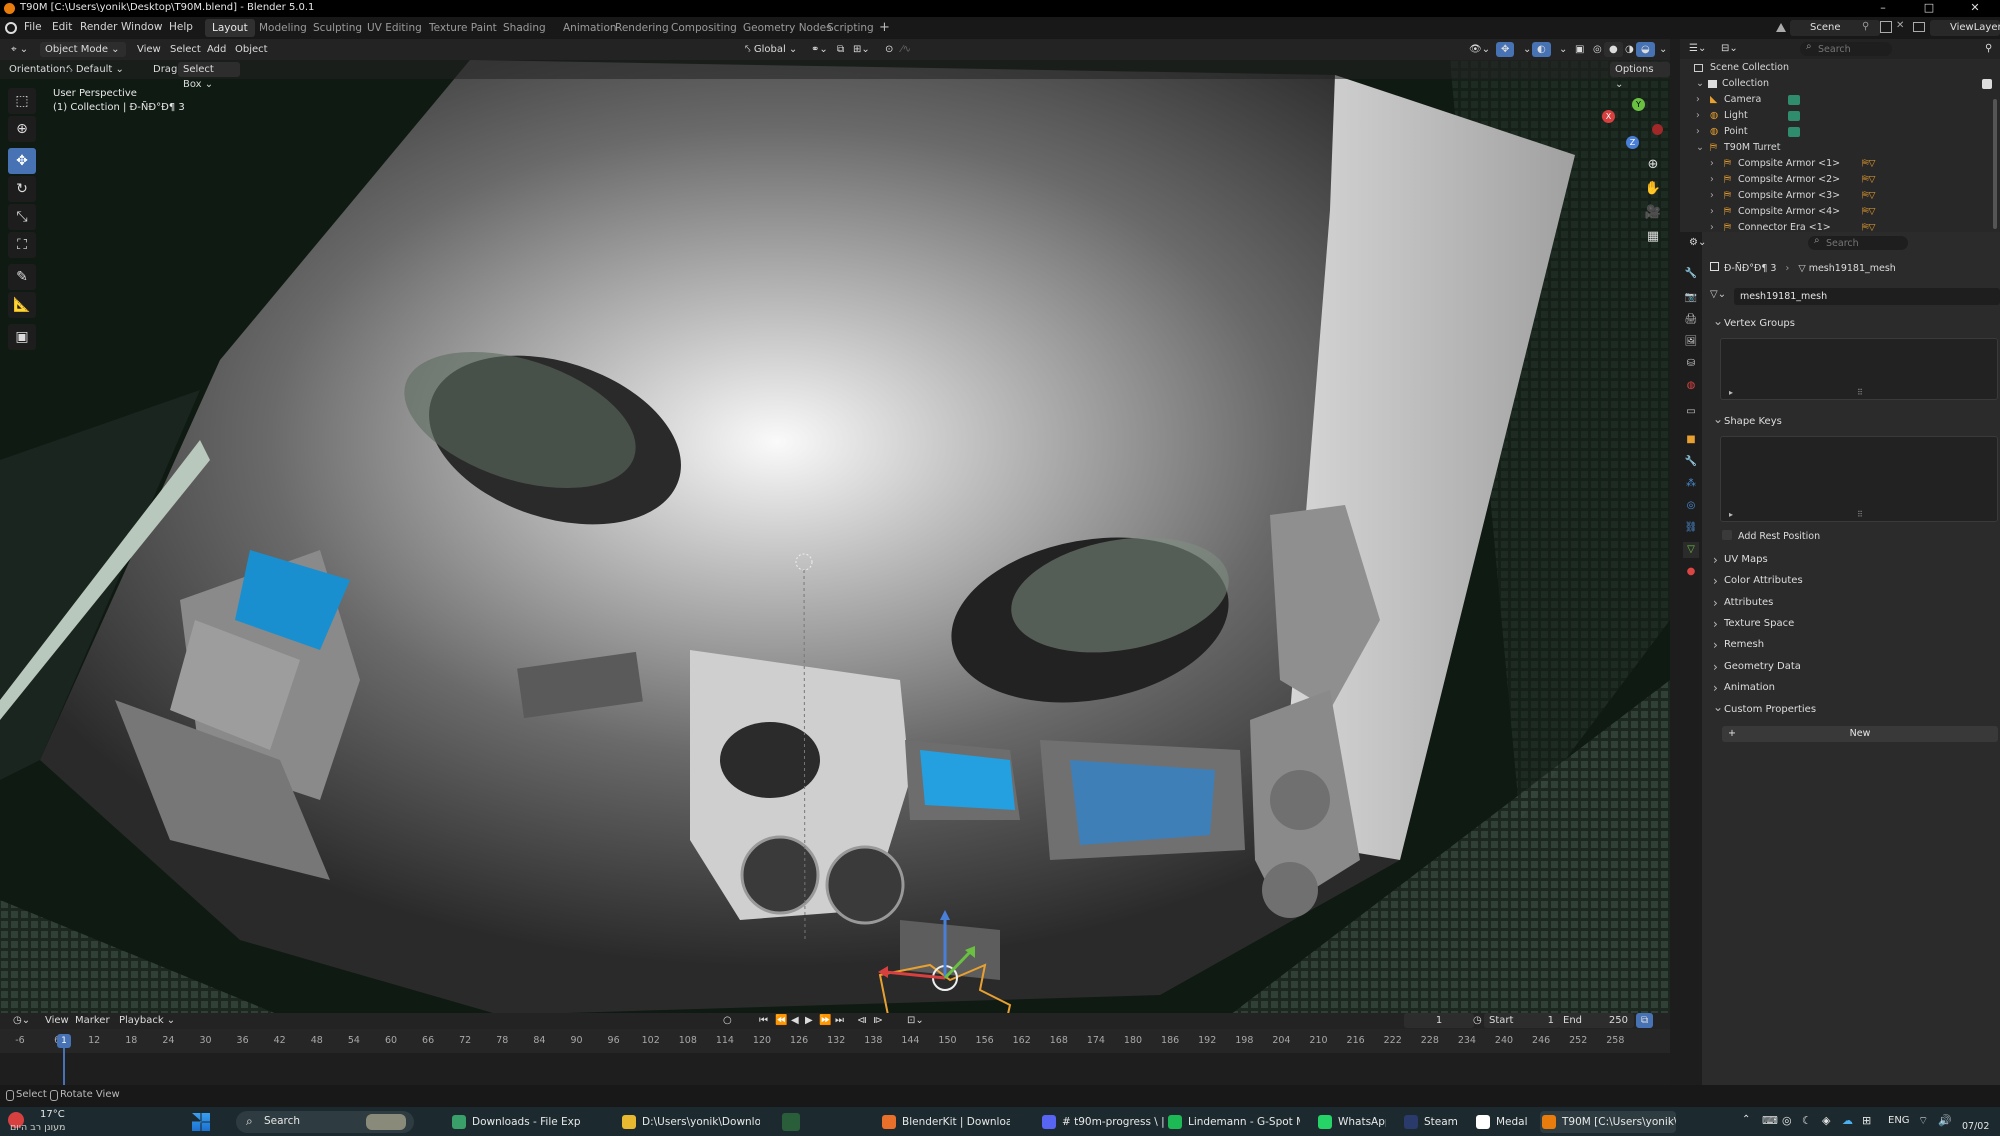  What do you see at coordinates (840, 49) in the screenshot?
I see `snap-icon: ⧉` at bounding box center [840, 49].